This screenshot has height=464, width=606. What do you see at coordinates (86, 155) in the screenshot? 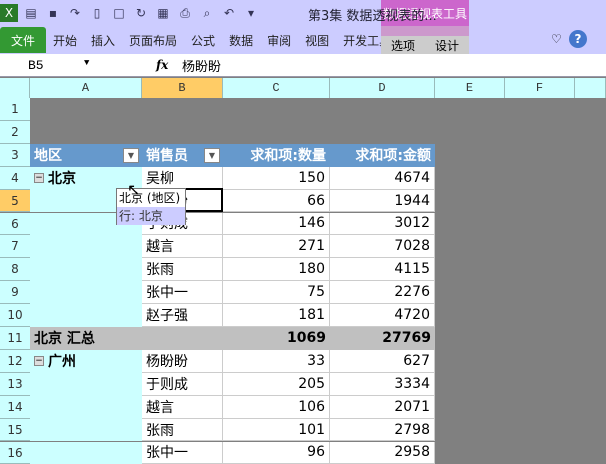
I see `pivot-header-0: 地区▼` at bounding box center [86, 155].